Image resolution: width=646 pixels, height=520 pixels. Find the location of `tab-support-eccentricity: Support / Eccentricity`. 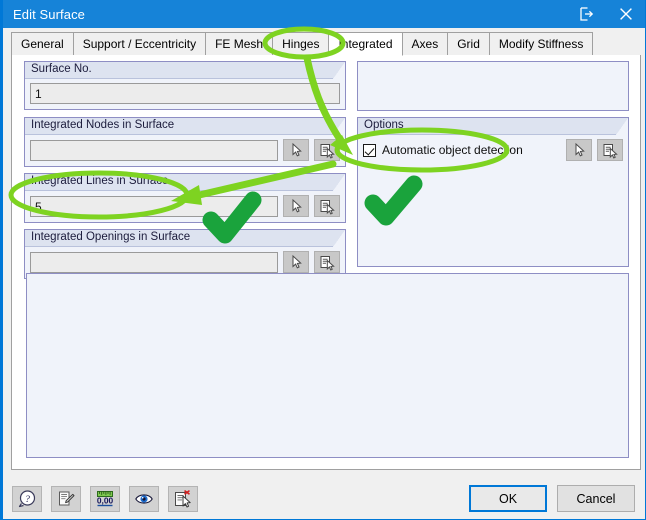

tab-support-eccentricity: Support / Eccentricity is located at coordinates (139, 44).